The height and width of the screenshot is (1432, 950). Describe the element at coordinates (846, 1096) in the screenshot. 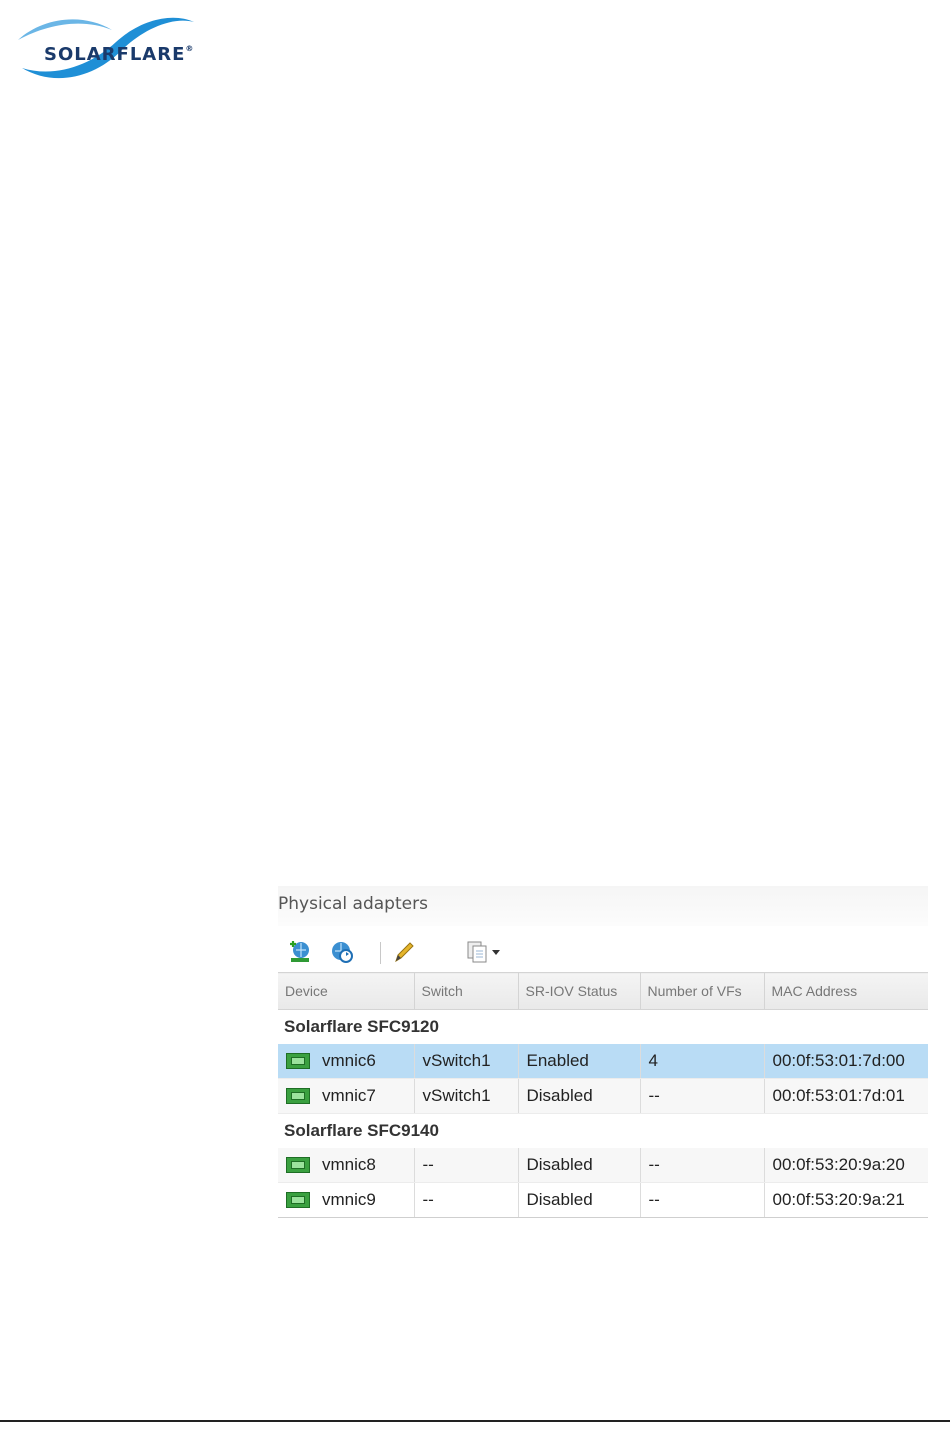

I see `mac-cell: 00:0f:53:01:7d:01` at that location.